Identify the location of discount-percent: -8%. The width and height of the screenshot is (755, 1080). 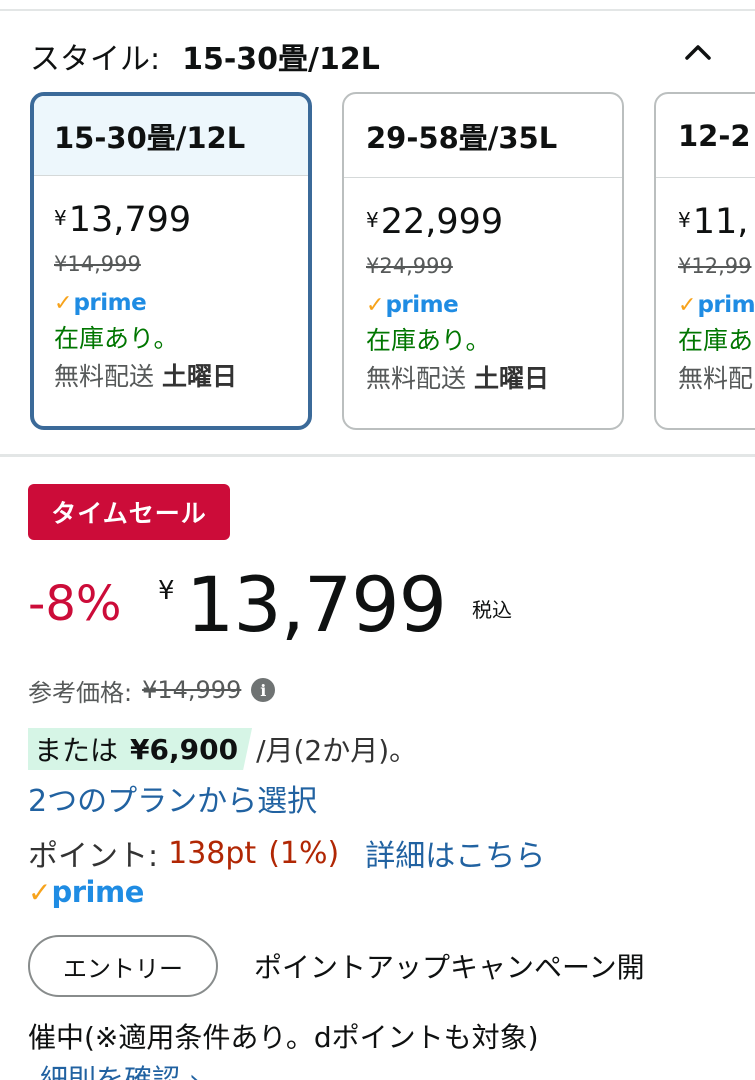
(75, 604).